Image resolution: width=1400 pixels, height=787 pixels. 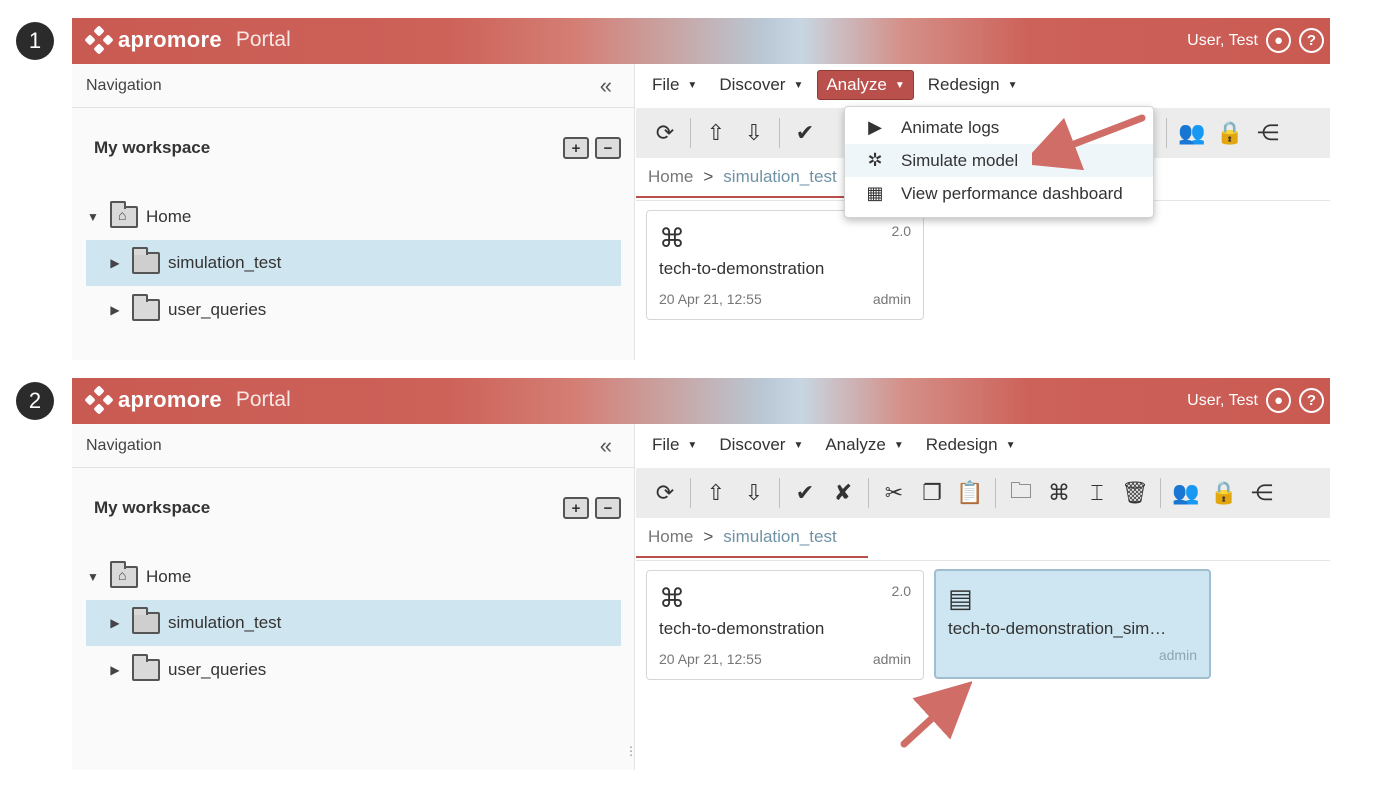 What do you see at coordinates (1012, 193) in the screenshot?
I see `menu-item-label: View performance dashboard` at bounding box center [1012, 193].